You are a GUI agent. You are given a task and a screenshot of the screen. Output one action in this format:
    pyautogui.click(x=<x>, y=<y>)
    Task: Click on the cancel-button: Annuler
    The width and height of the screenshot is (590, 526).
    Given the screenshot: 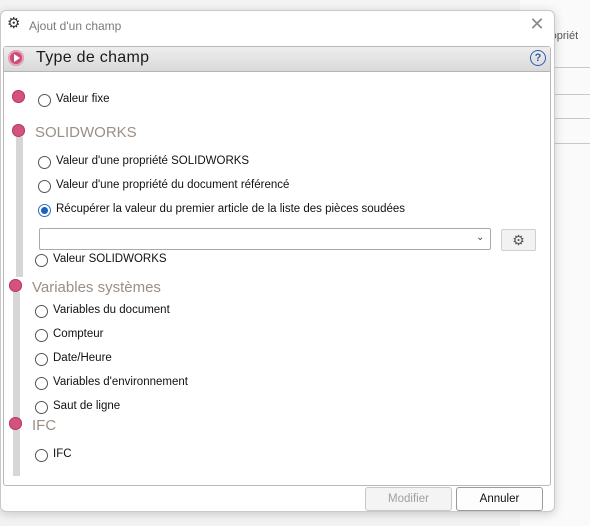 What is the action you would take?
    pyautogui.click(x=499, y=499)
    